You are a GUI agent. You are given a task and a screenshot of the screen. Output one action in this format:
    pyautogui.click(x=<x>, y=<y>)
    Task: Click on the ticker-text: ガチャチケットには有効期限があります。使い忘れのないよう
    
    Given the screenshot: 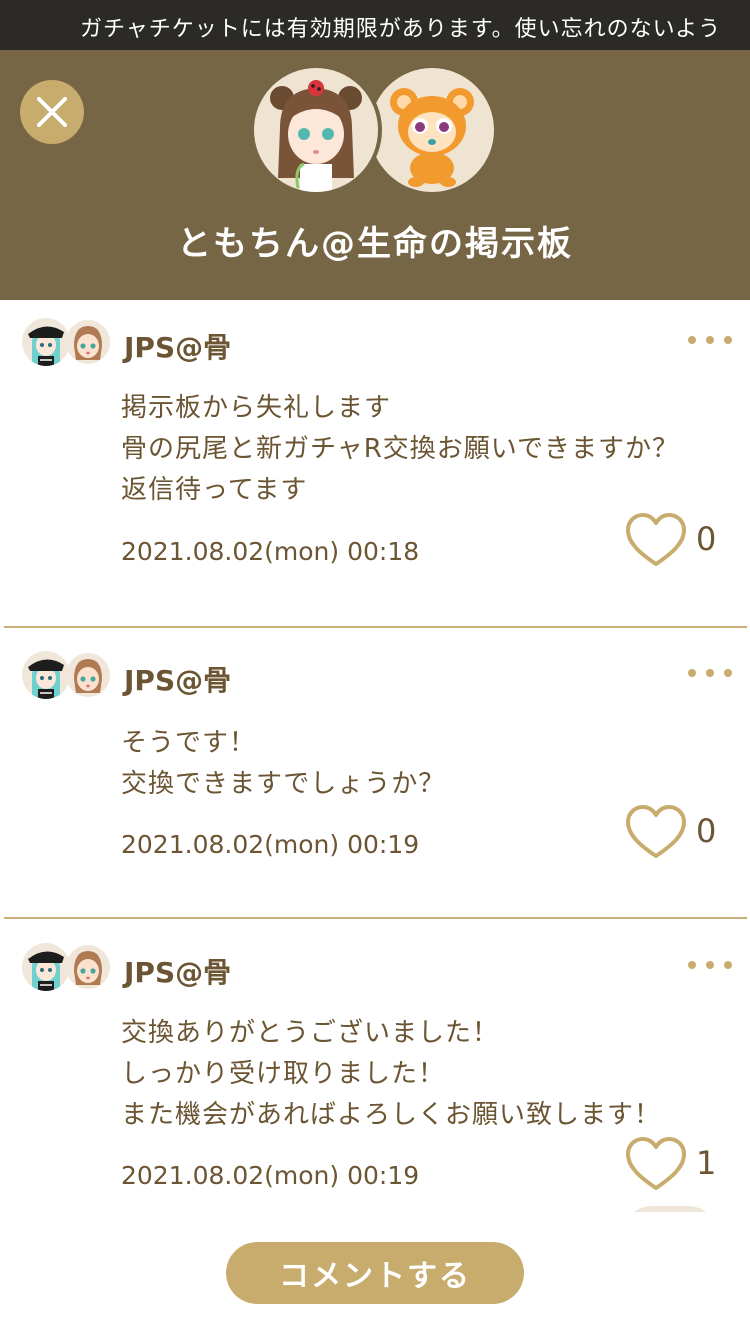 What is the action you would take?
    pyautogui.click(x=401, y=29)
    